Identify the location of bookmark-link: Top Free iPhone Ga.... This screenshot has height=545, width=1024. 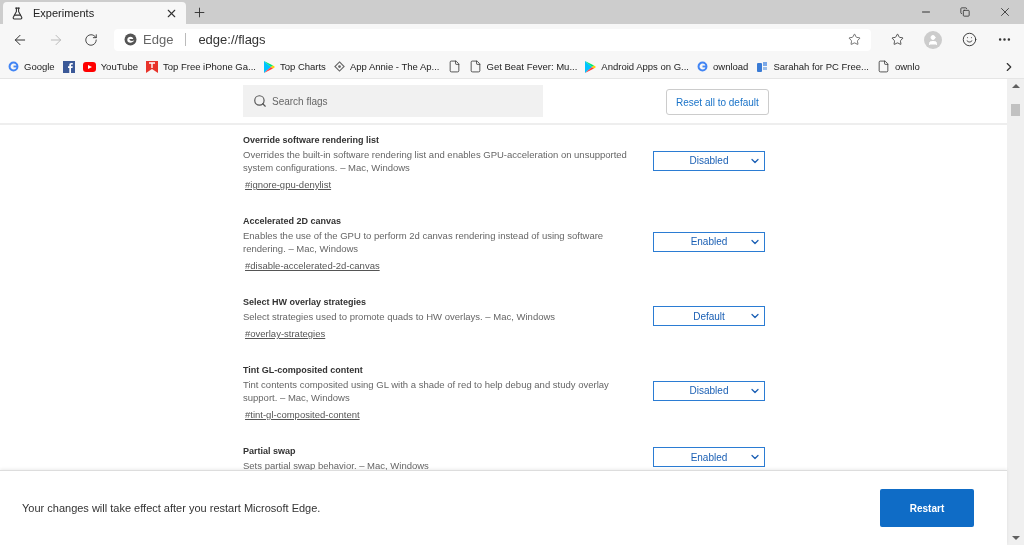
(209, 66).